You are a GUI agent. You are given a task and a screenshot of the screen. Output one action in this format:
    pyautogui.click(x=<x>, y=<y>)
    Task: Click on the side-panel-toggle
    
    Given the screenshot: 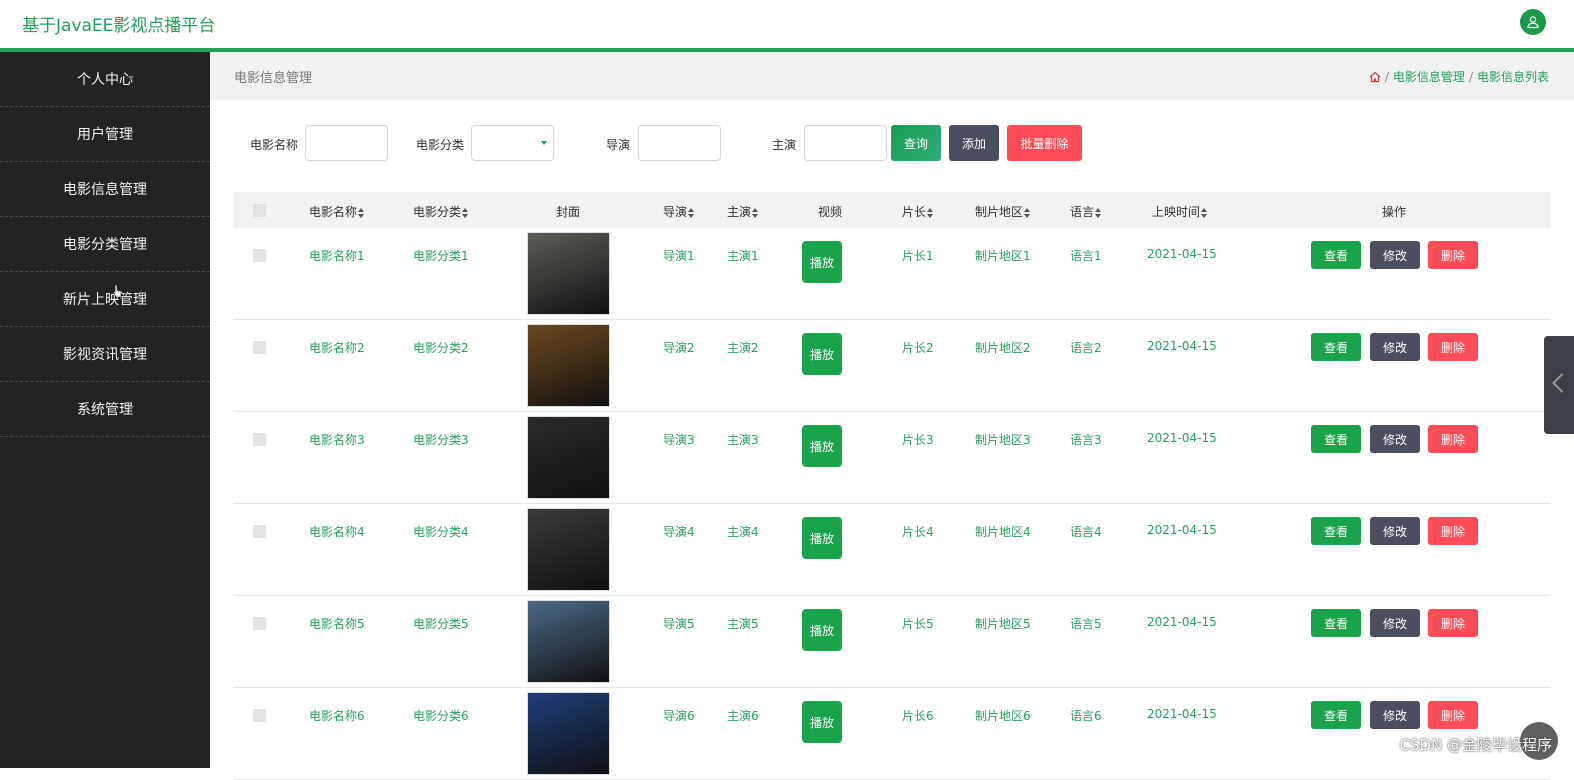 What is the action you would take?
    pyautogui.click(x=1559, y=385)
    